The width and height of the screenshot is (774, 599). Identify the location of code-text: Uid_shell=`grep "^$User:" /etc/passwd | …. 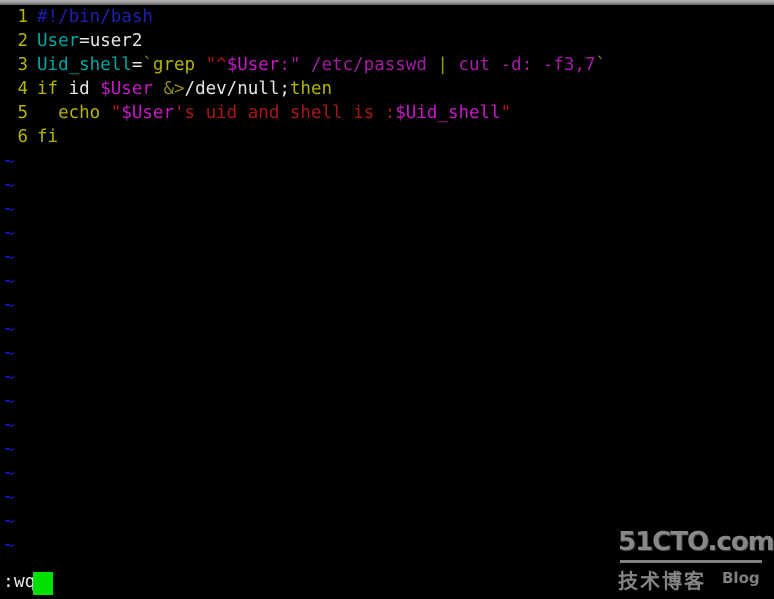
(321, 65).